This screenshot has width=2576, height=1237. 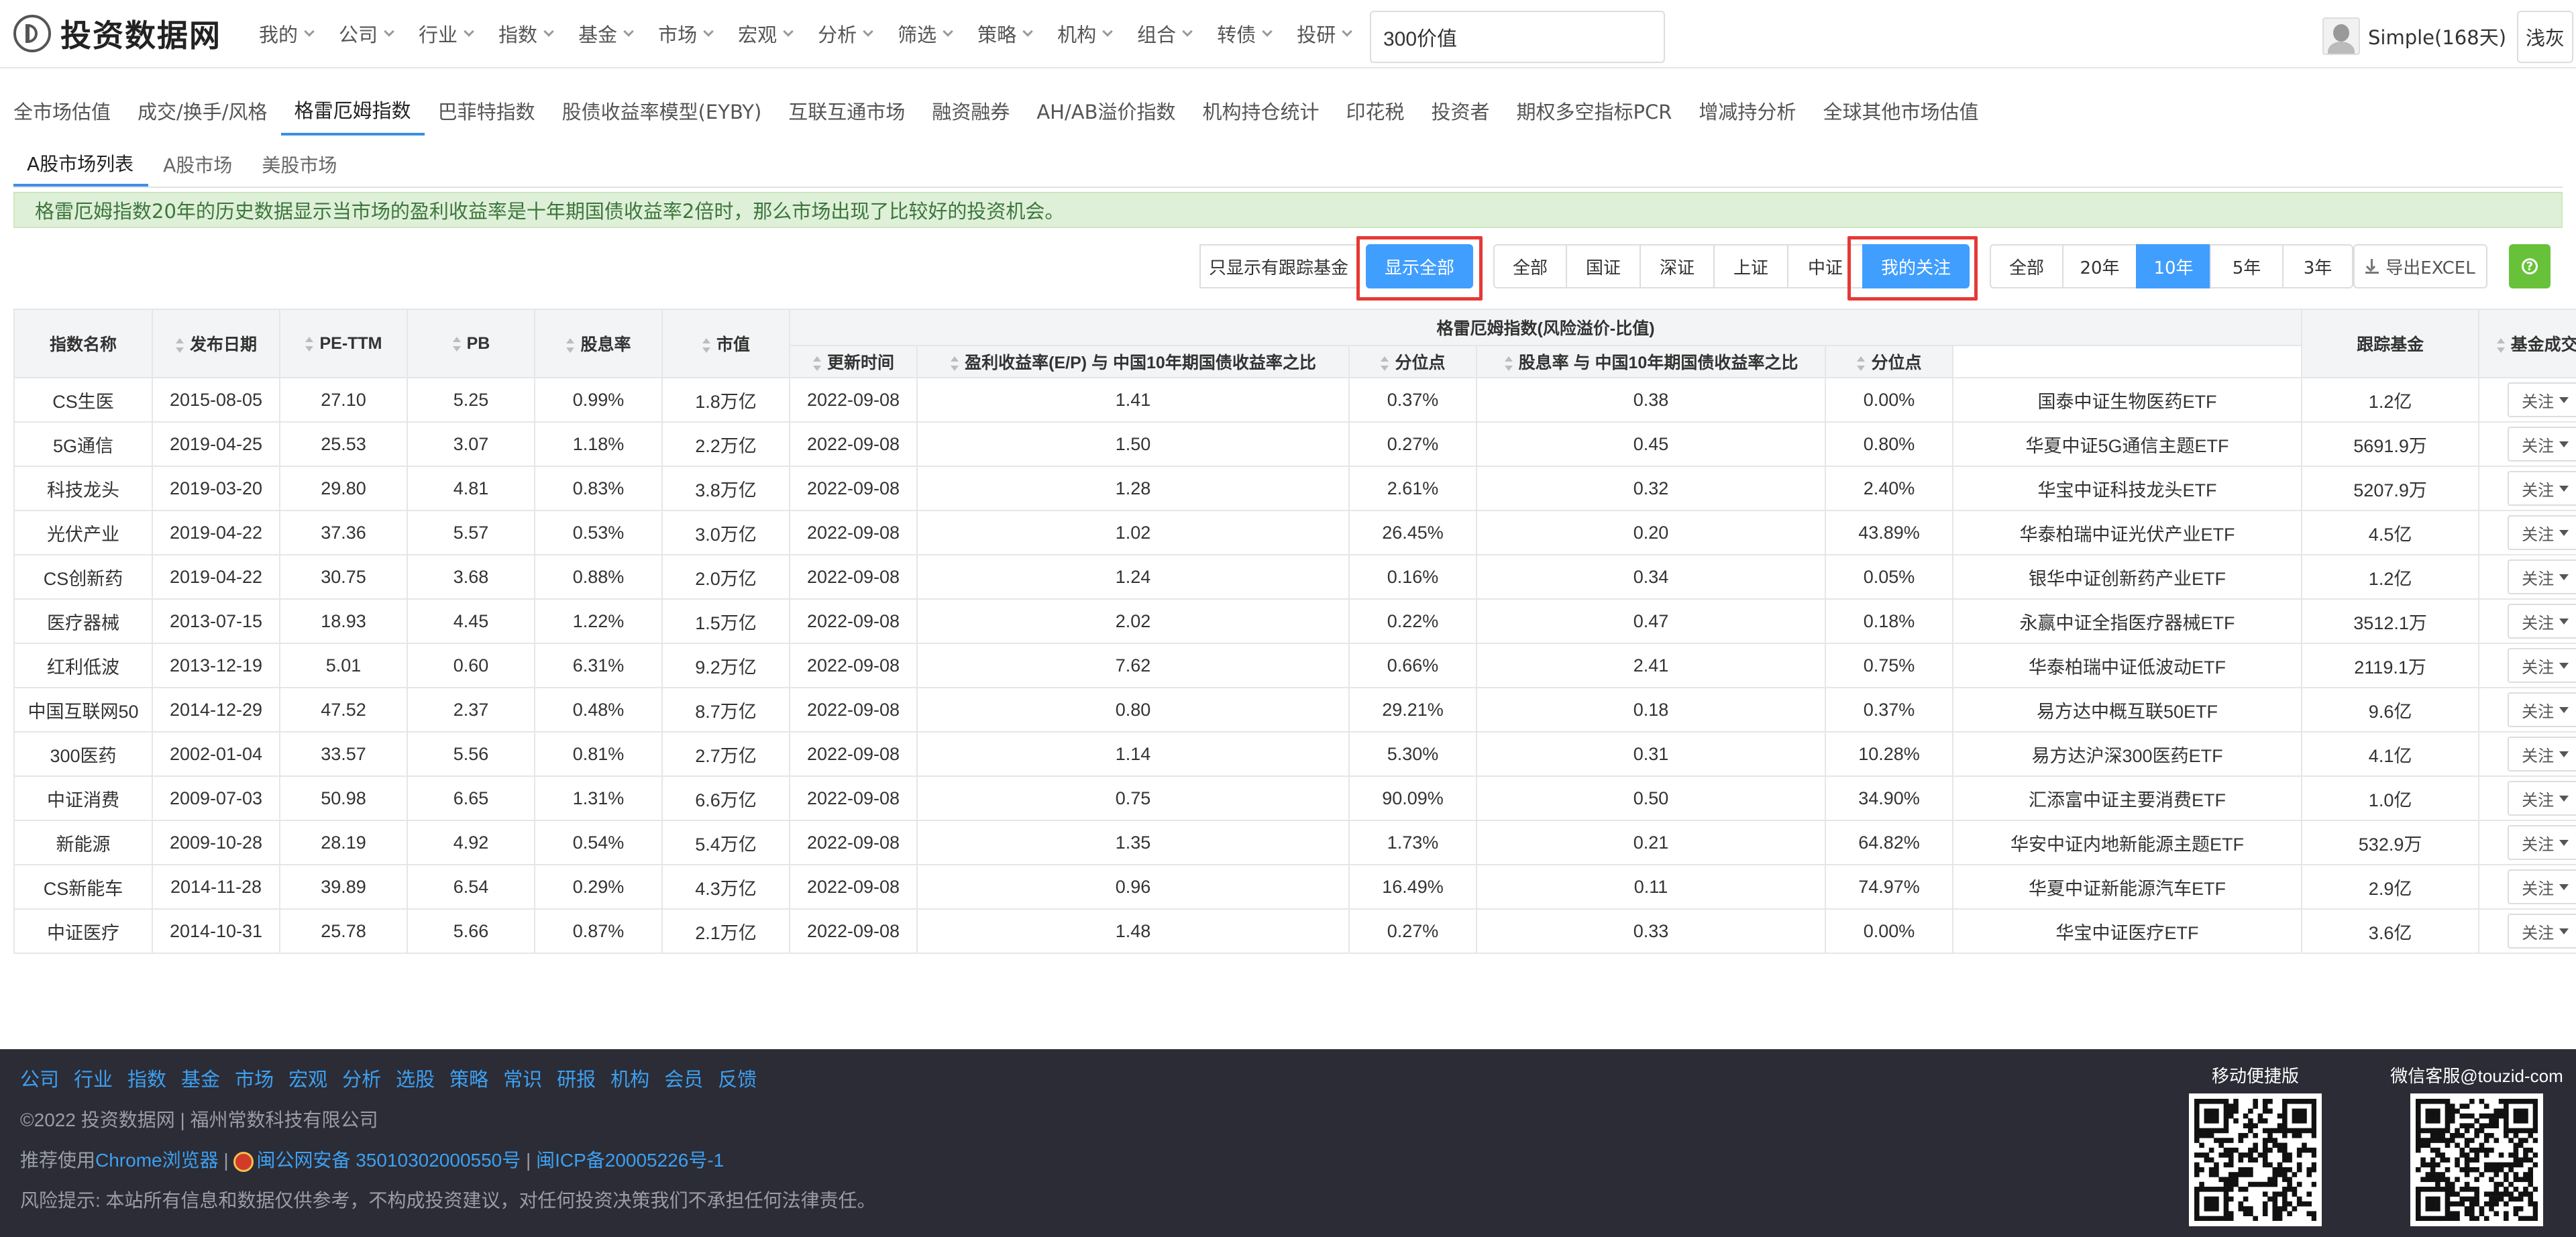 What do you see at coordinates (287, 33) in the screenshot?
I see `nav-item-mine: 我的` at bounding box center [287, 33].